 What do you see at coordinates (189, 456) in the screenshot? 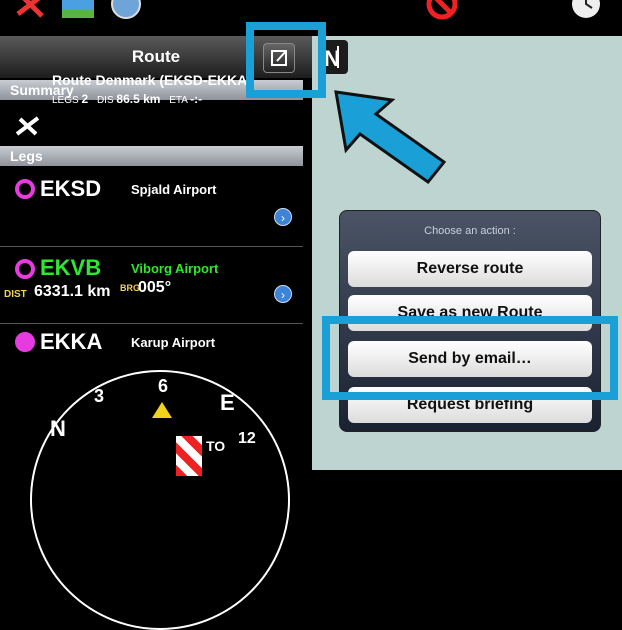
I see `course-needle-icon` at bounding box center [189, 456].